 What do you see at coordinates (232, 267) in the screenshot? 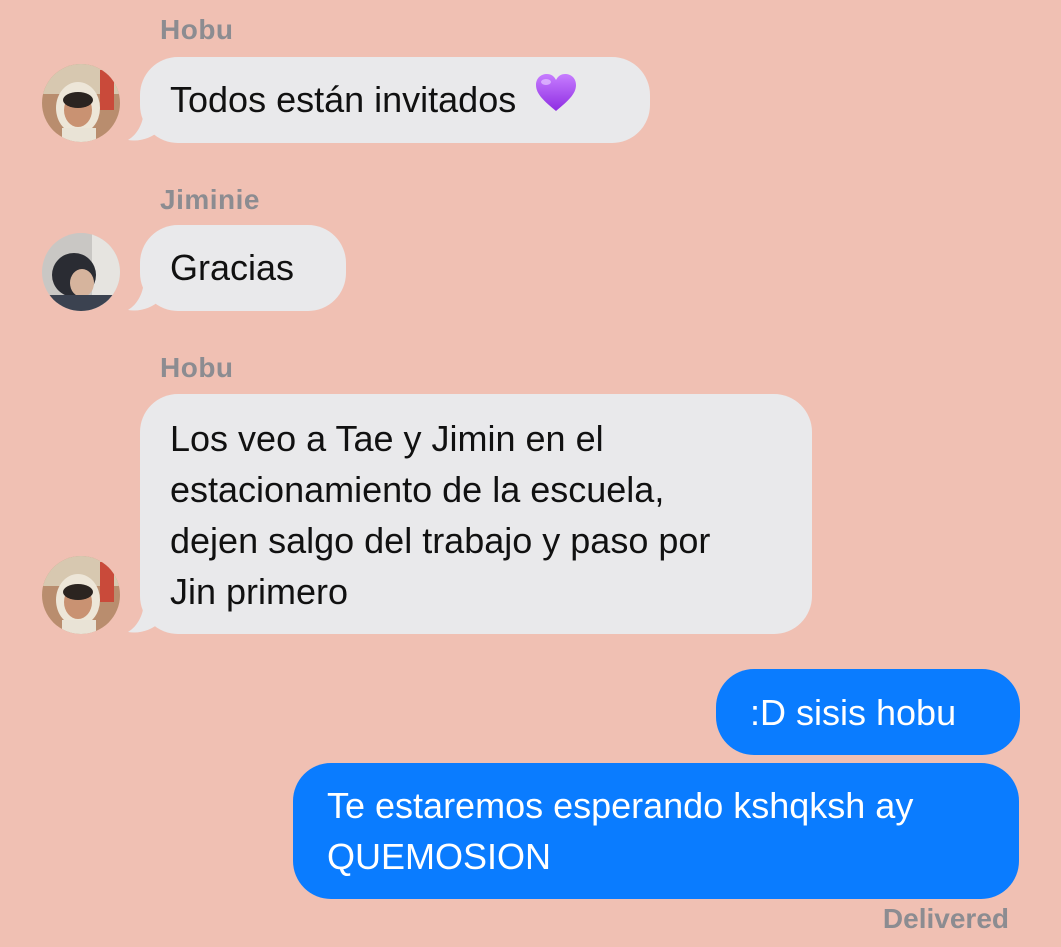
I see `message-text: Gracias` at bounding box center [232, 267].